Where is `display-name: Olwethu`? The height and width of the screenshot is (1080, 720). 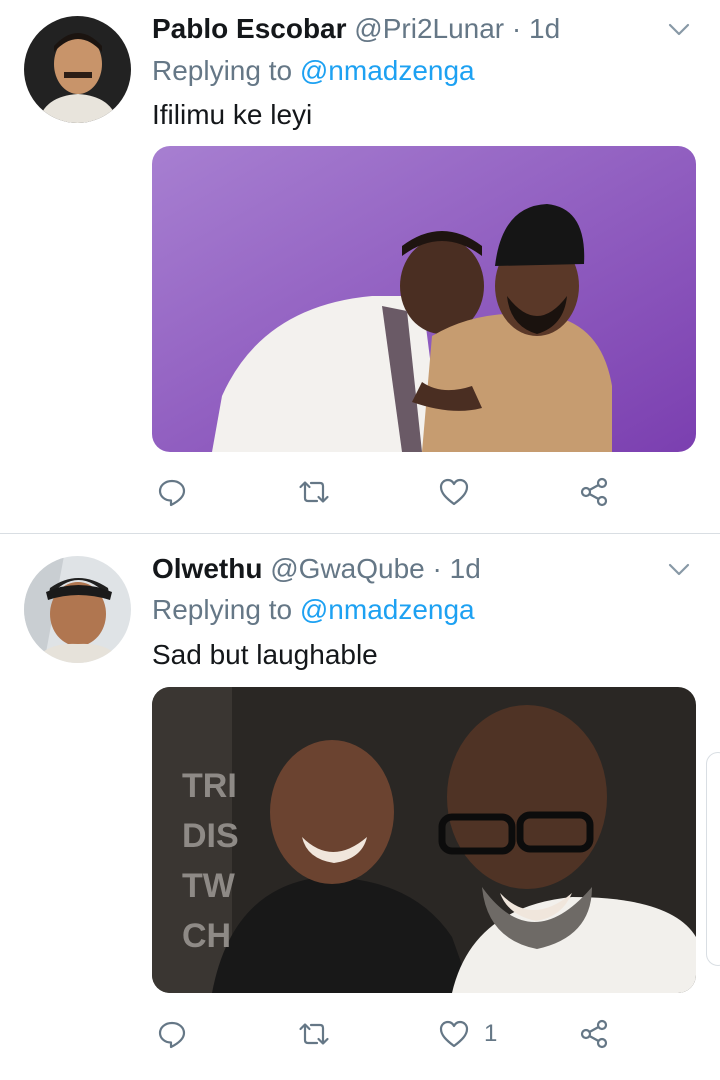 display-name: Olwethu is located at coordinates (207, 568).